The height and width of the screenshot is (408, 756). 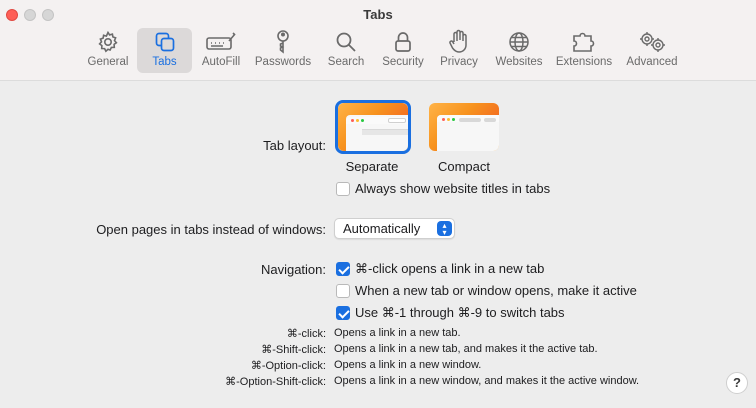 What do you see at coordinates (652, 62) in the screenshot?
I see `tab-label: Advanced` at bounding box center [652, 62].